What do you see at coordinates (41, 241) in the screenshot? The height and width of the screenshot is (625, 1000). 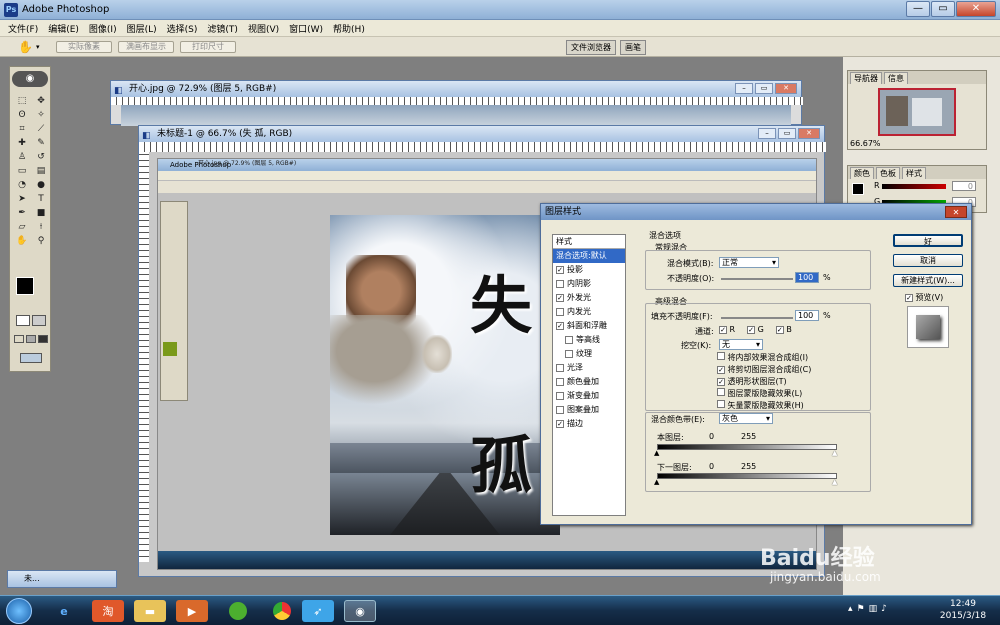 I see `zoom-tool-icon: ⚲` at bounding box center [41, 241].